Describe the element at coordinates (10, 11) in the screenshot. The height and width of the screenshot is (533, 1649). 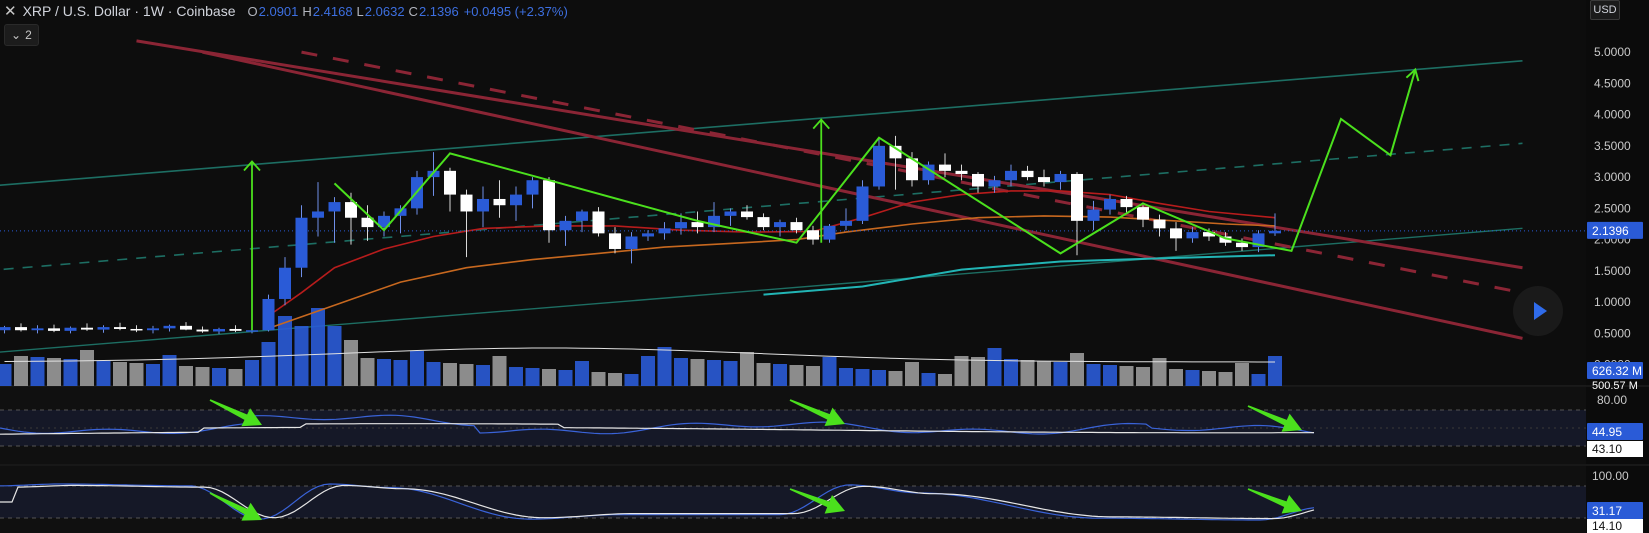
I see `close-icon: ✕` at that location.